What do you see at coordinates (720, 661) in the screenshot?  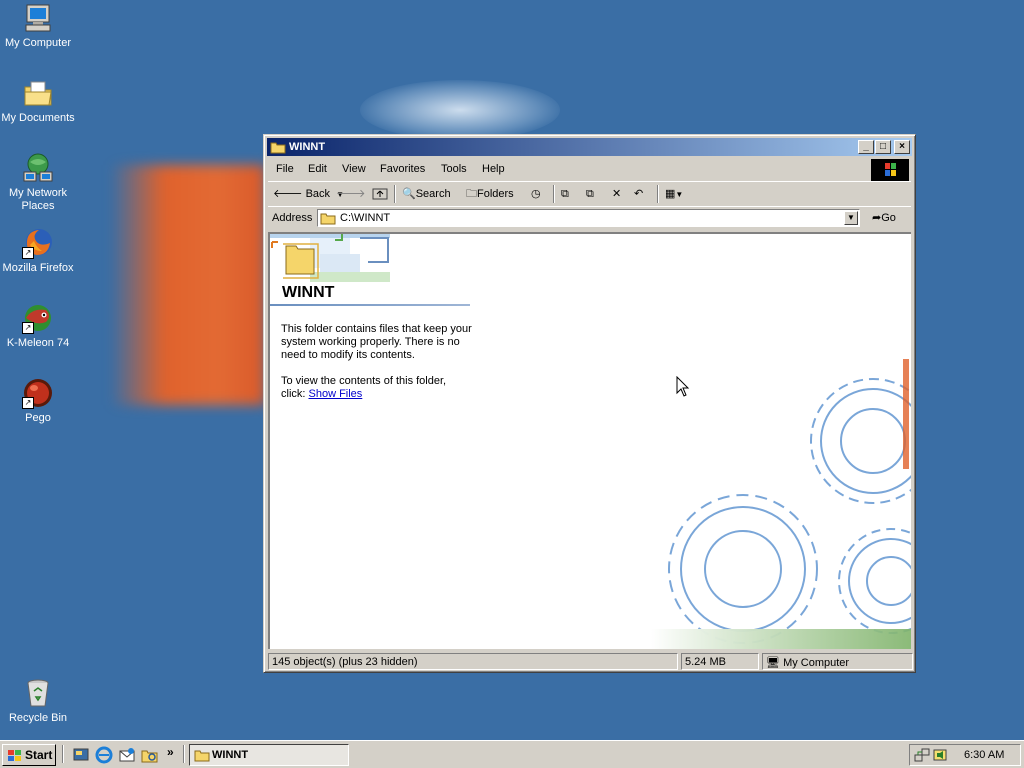 I see `status-size: 5.24 MB` at bounding box center [720, 661].